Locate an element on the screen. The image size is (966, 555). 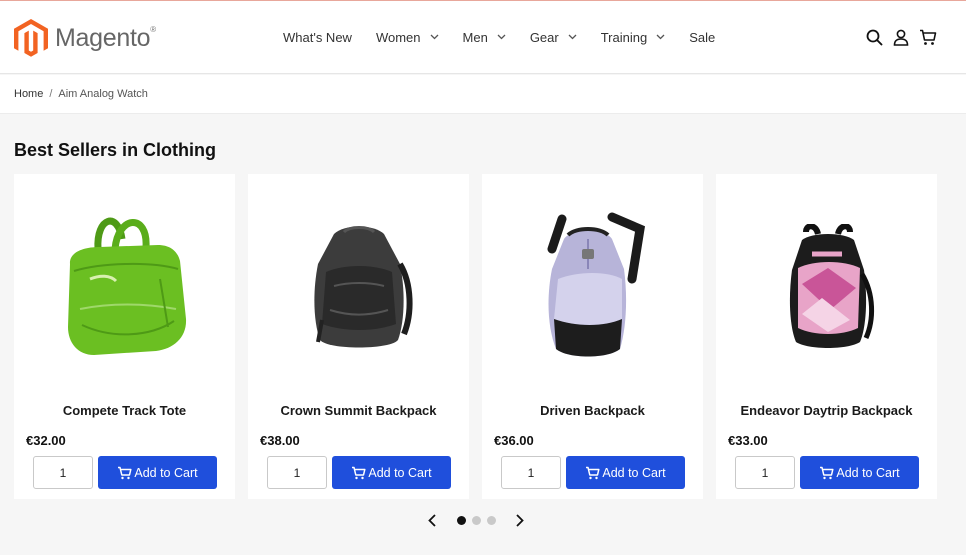
lavender-backpack-image is located at coordinates (596, 284).